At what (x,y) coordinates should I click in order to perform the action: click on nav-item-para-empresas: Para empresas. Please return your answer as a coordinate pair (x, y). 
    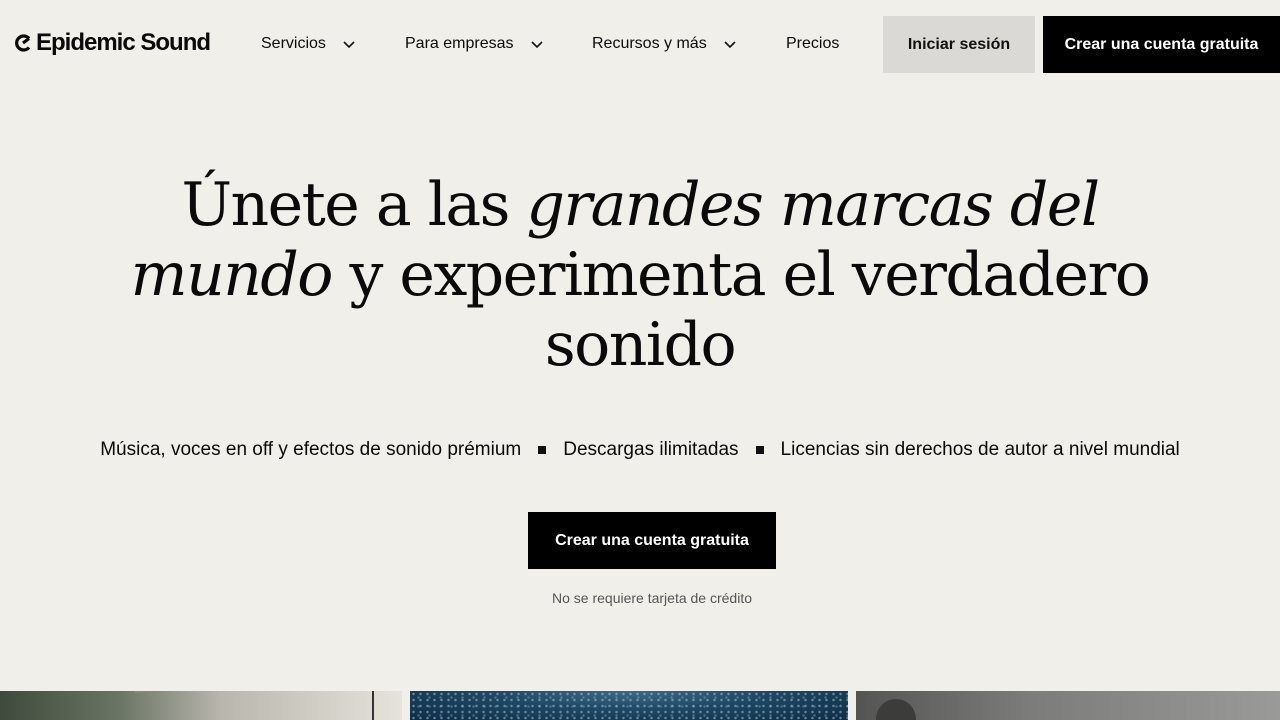
    Looking at the image, I should click on (474, 44).